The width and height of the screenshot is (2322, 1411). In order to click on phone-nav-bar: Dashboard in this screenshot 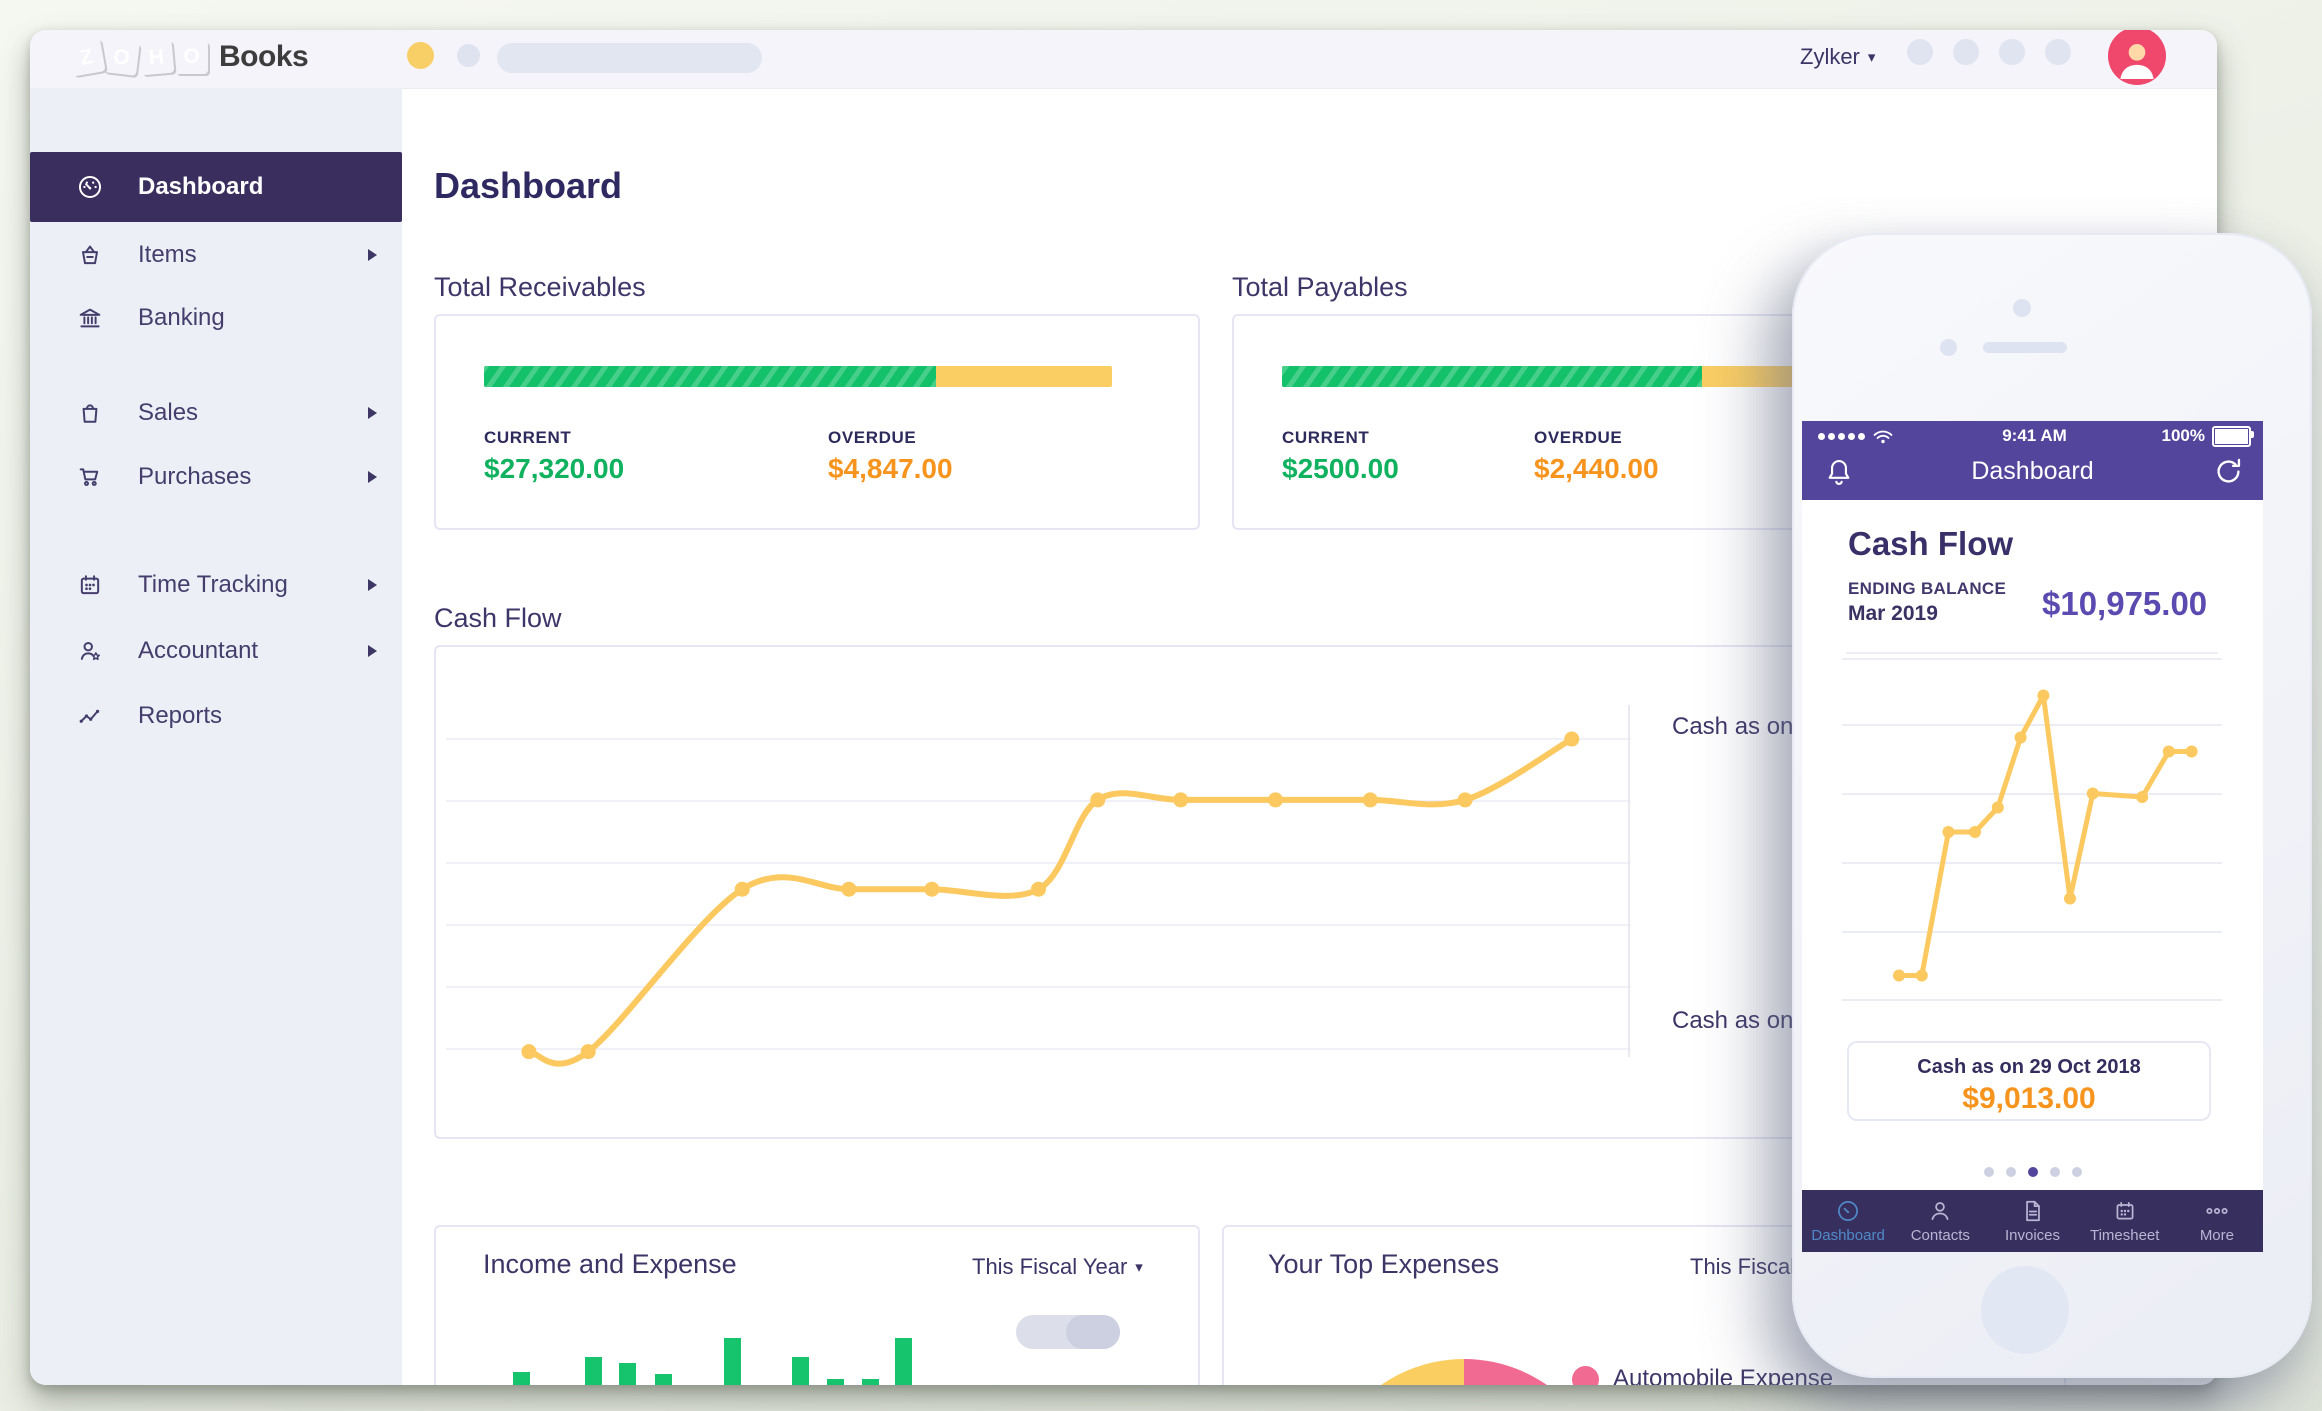, I will do `click(2032, 472)`.